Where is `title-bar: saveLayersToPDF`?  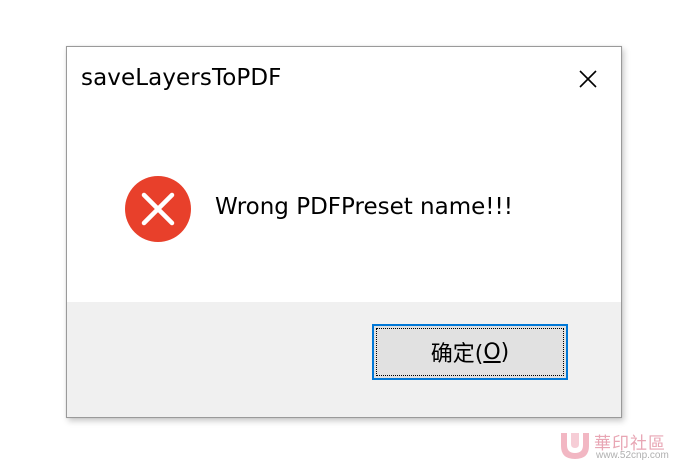
title-bar: saveLayersToPDF is located at coordinates (344, 79).